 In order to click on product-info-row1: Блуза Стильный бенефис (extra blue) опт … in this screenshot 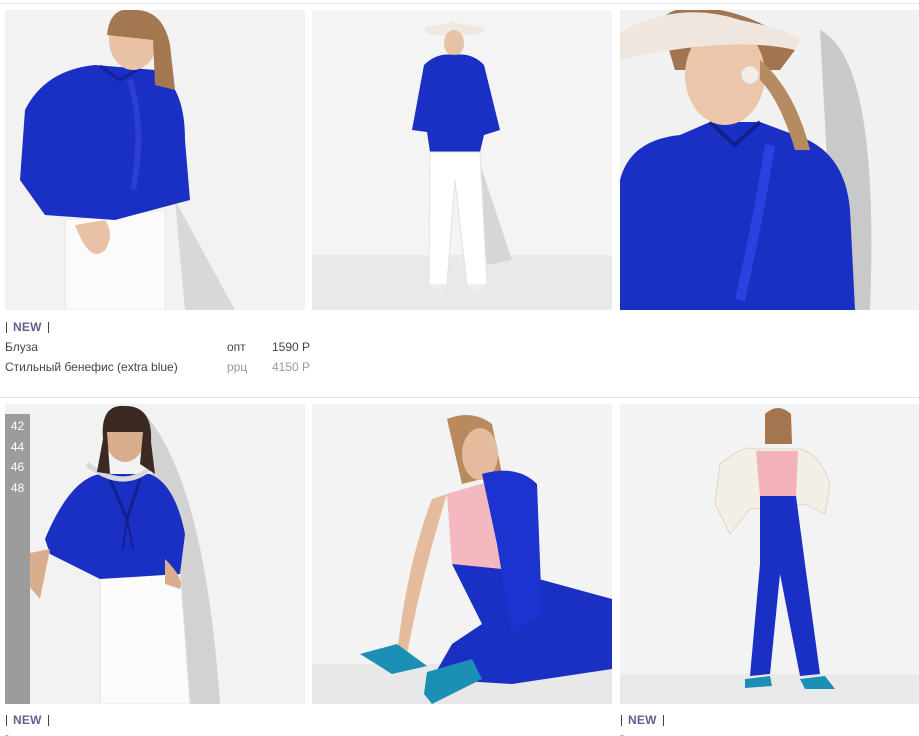, I will do `click(157, 358)`.